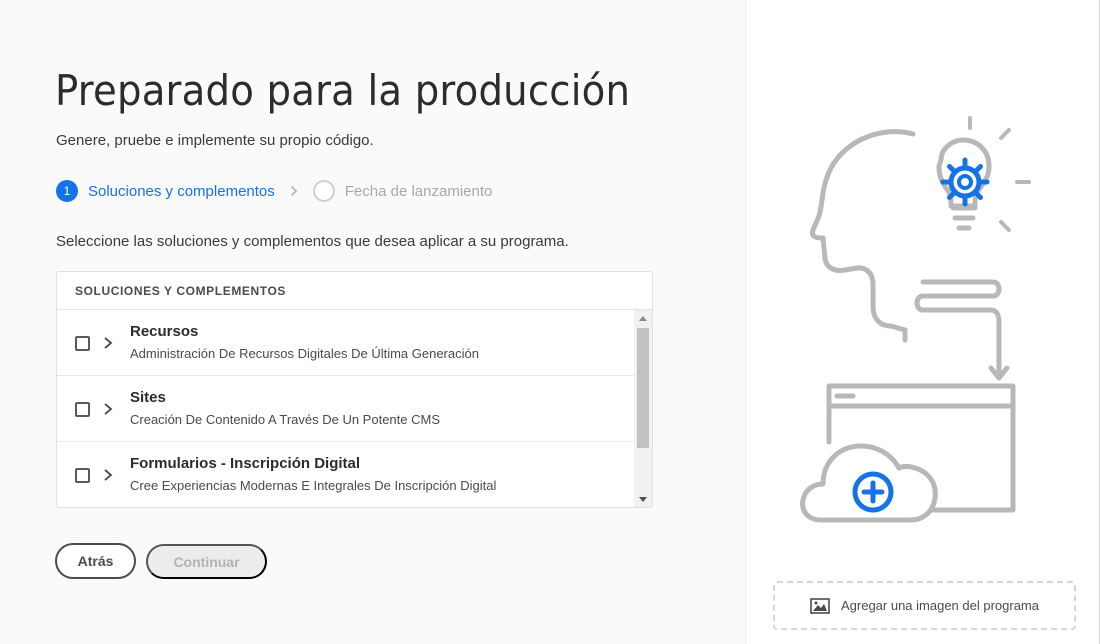 The height and width of the screenshot is (644, 1100). I want to click on gear-icon, so click(965, 182).